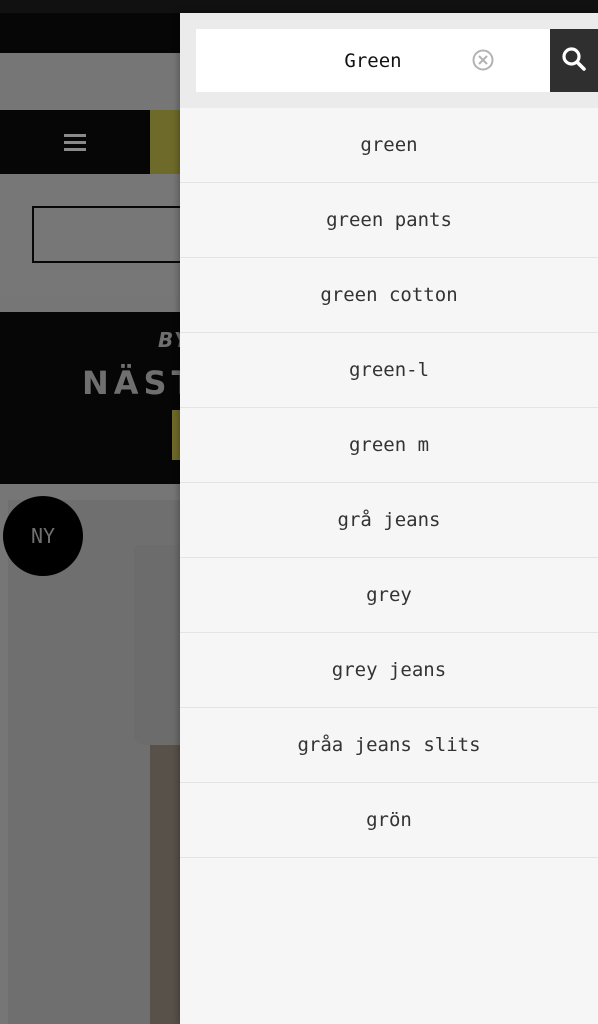 This screenshot has width=598, height=1024. I want to click on product-shorts, so click(157, 645).